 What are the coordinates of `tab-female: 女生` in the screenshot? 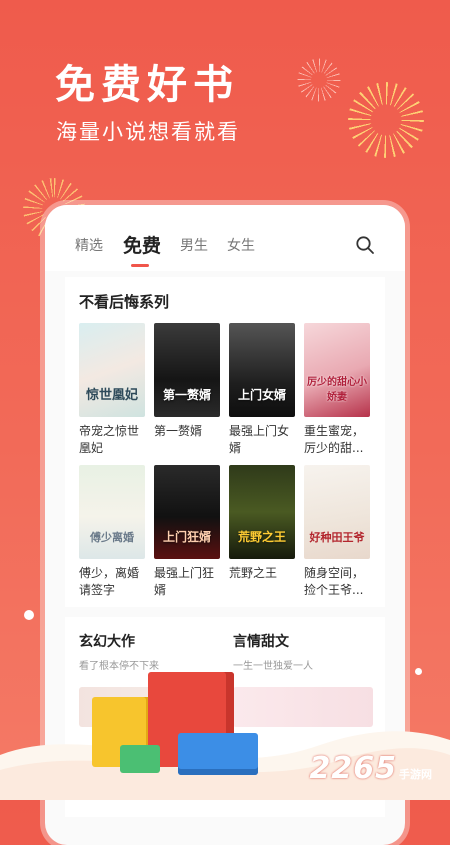 It's located at (241, 245).